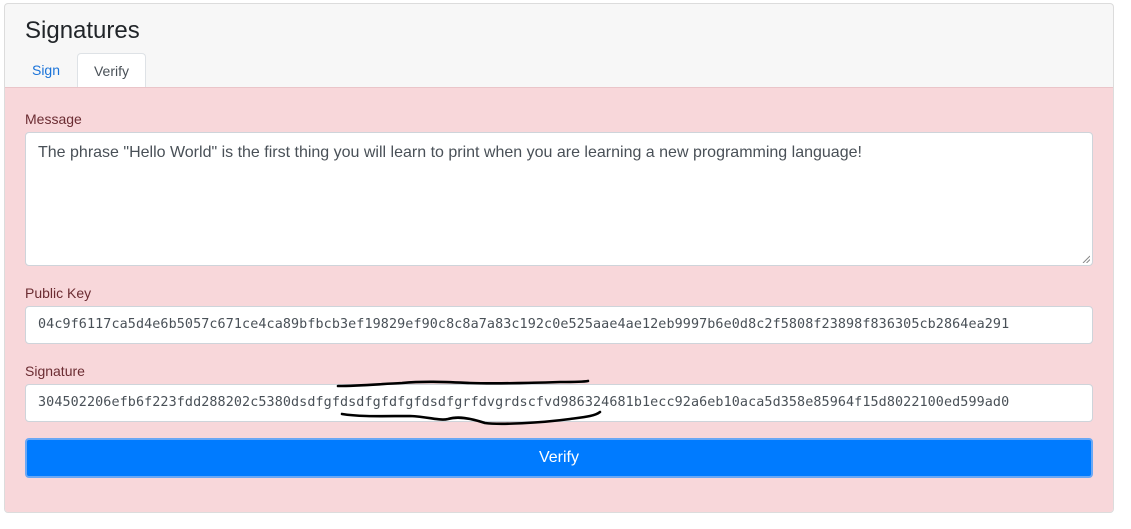 Image resolution: width=1131 pixels, height=529 pixels. What do you see at coordinates (46, 70) in the screenshot?
I see `tab-sign: Sign` at bounding box center [46, 70].